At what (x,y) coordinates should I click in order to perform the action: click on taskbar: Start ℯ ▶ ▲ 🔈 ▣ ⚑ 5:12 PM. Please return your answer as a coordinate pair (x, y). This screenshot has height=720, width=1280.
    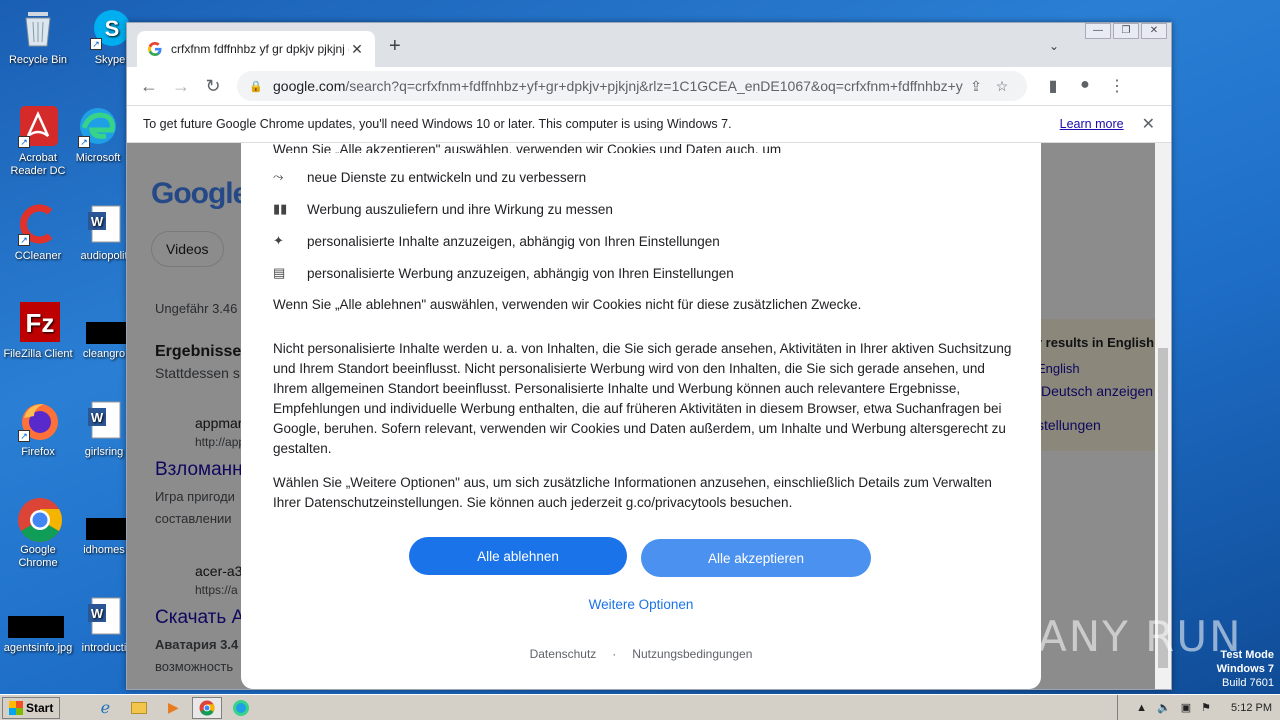
    Looking at the image, I should click on (640, 707).